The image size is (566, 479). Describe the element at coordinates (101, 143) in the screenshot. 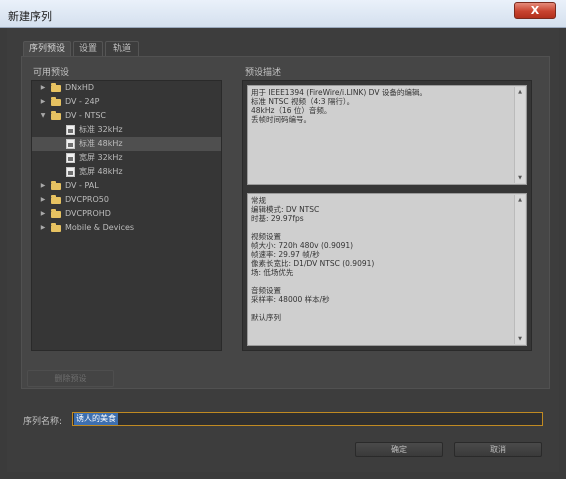

I see `tree-item-label: 标准 48kHz` at that location.